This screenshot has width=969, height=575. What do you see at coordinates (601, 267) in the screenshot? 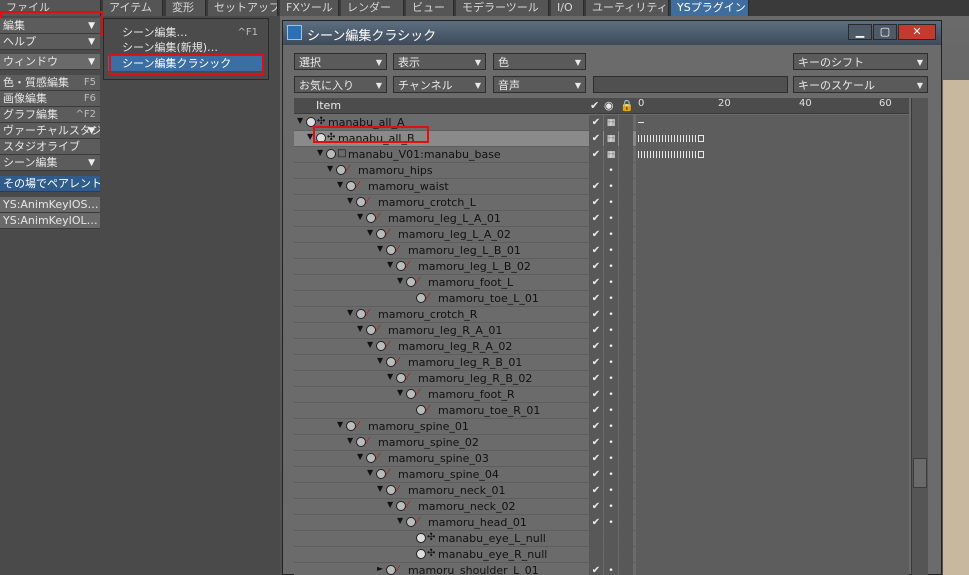
I see `tree-row: ▼ ⁄ mamoru_leg_L_B_02 ✔ •` at bounding box center [601, 267].